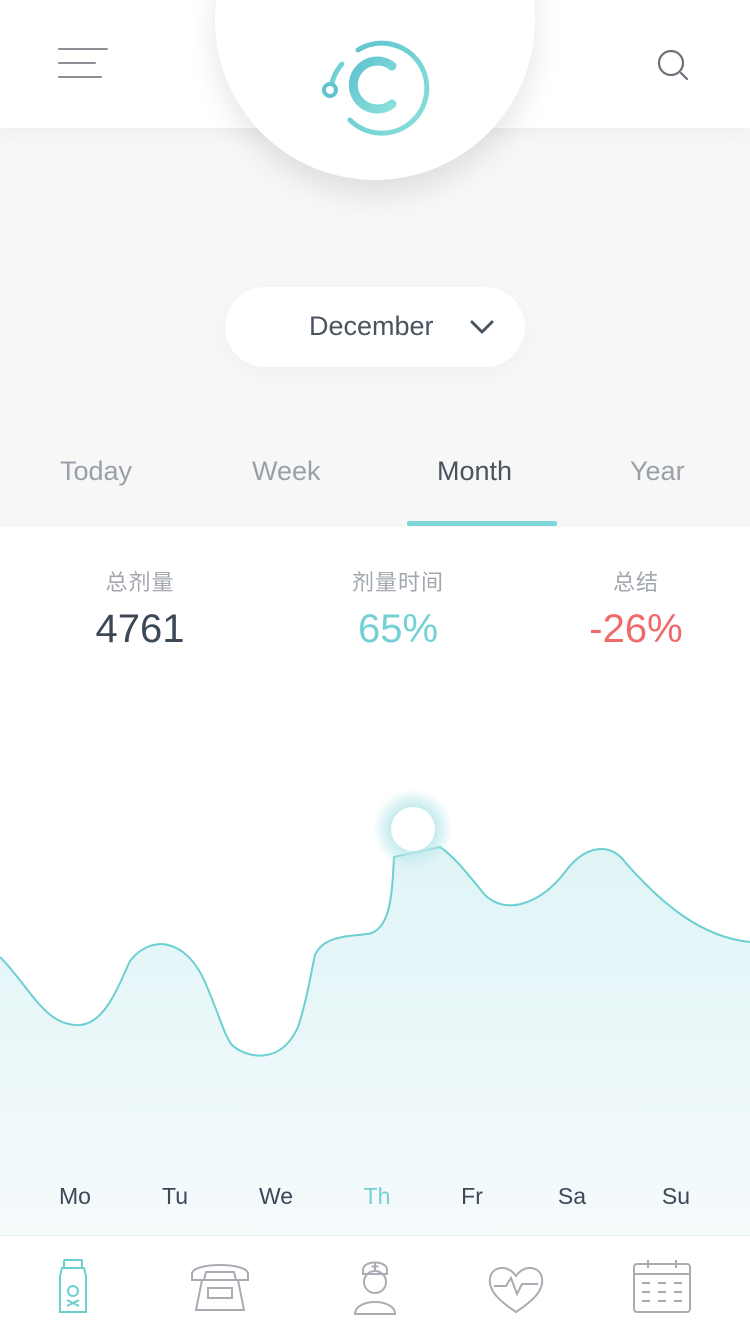 The width and height of the screenshot is (750, 1334). Describe the element at coordinates (474, 471) in the screenshot. I see `tab-month: Month` at that location.